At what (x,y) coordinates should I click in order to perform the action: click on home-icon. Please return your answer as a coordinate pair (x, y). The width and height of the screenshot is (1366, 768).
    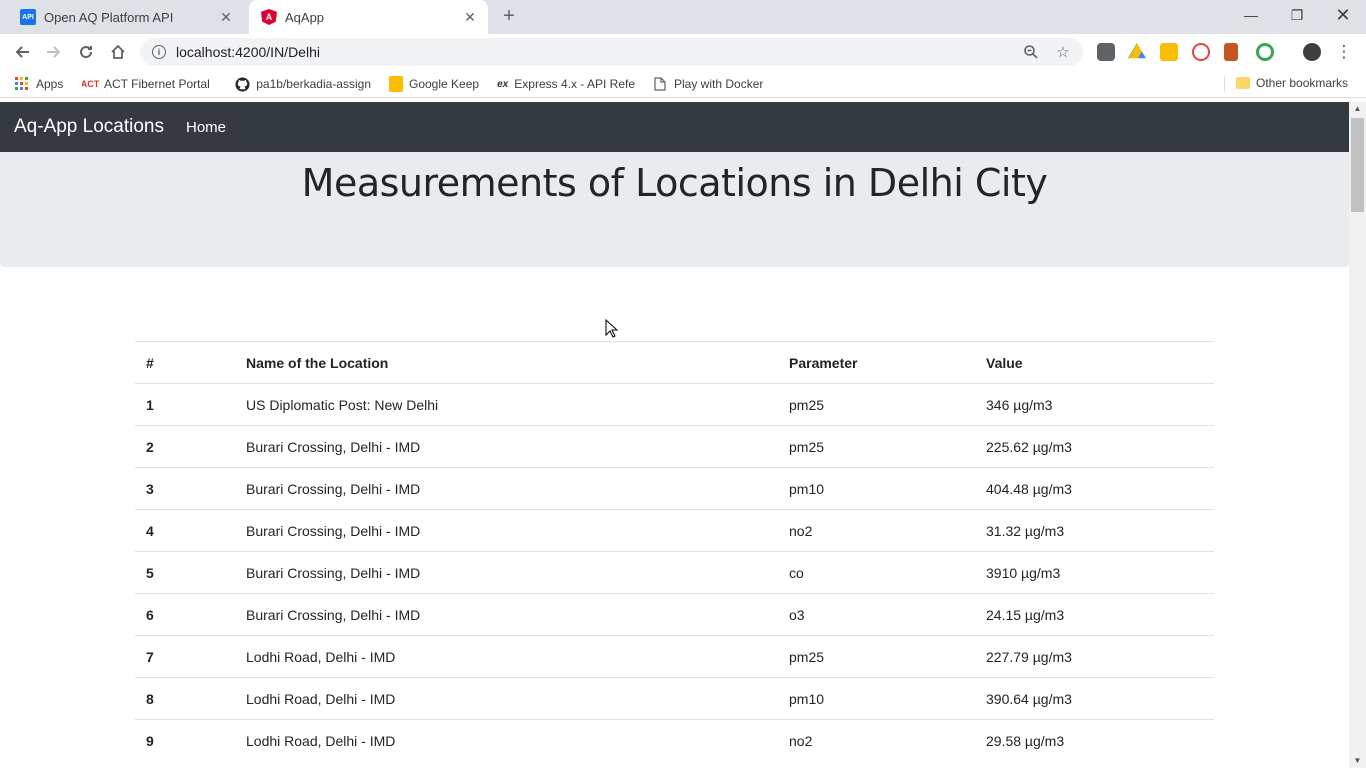
    Looking at the image, I should click on (118, 52).